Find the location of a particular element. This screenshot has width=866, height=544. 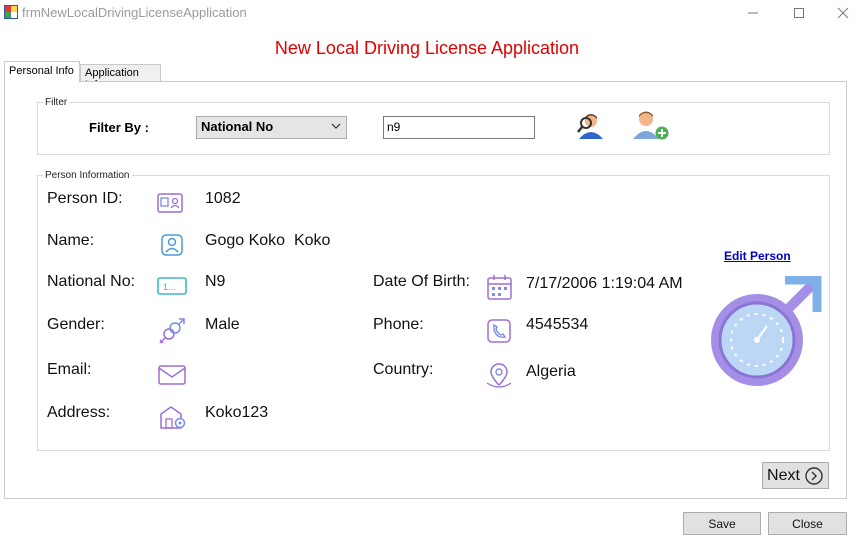

person-id-value: 1082 is located at coordinates (223, 198).